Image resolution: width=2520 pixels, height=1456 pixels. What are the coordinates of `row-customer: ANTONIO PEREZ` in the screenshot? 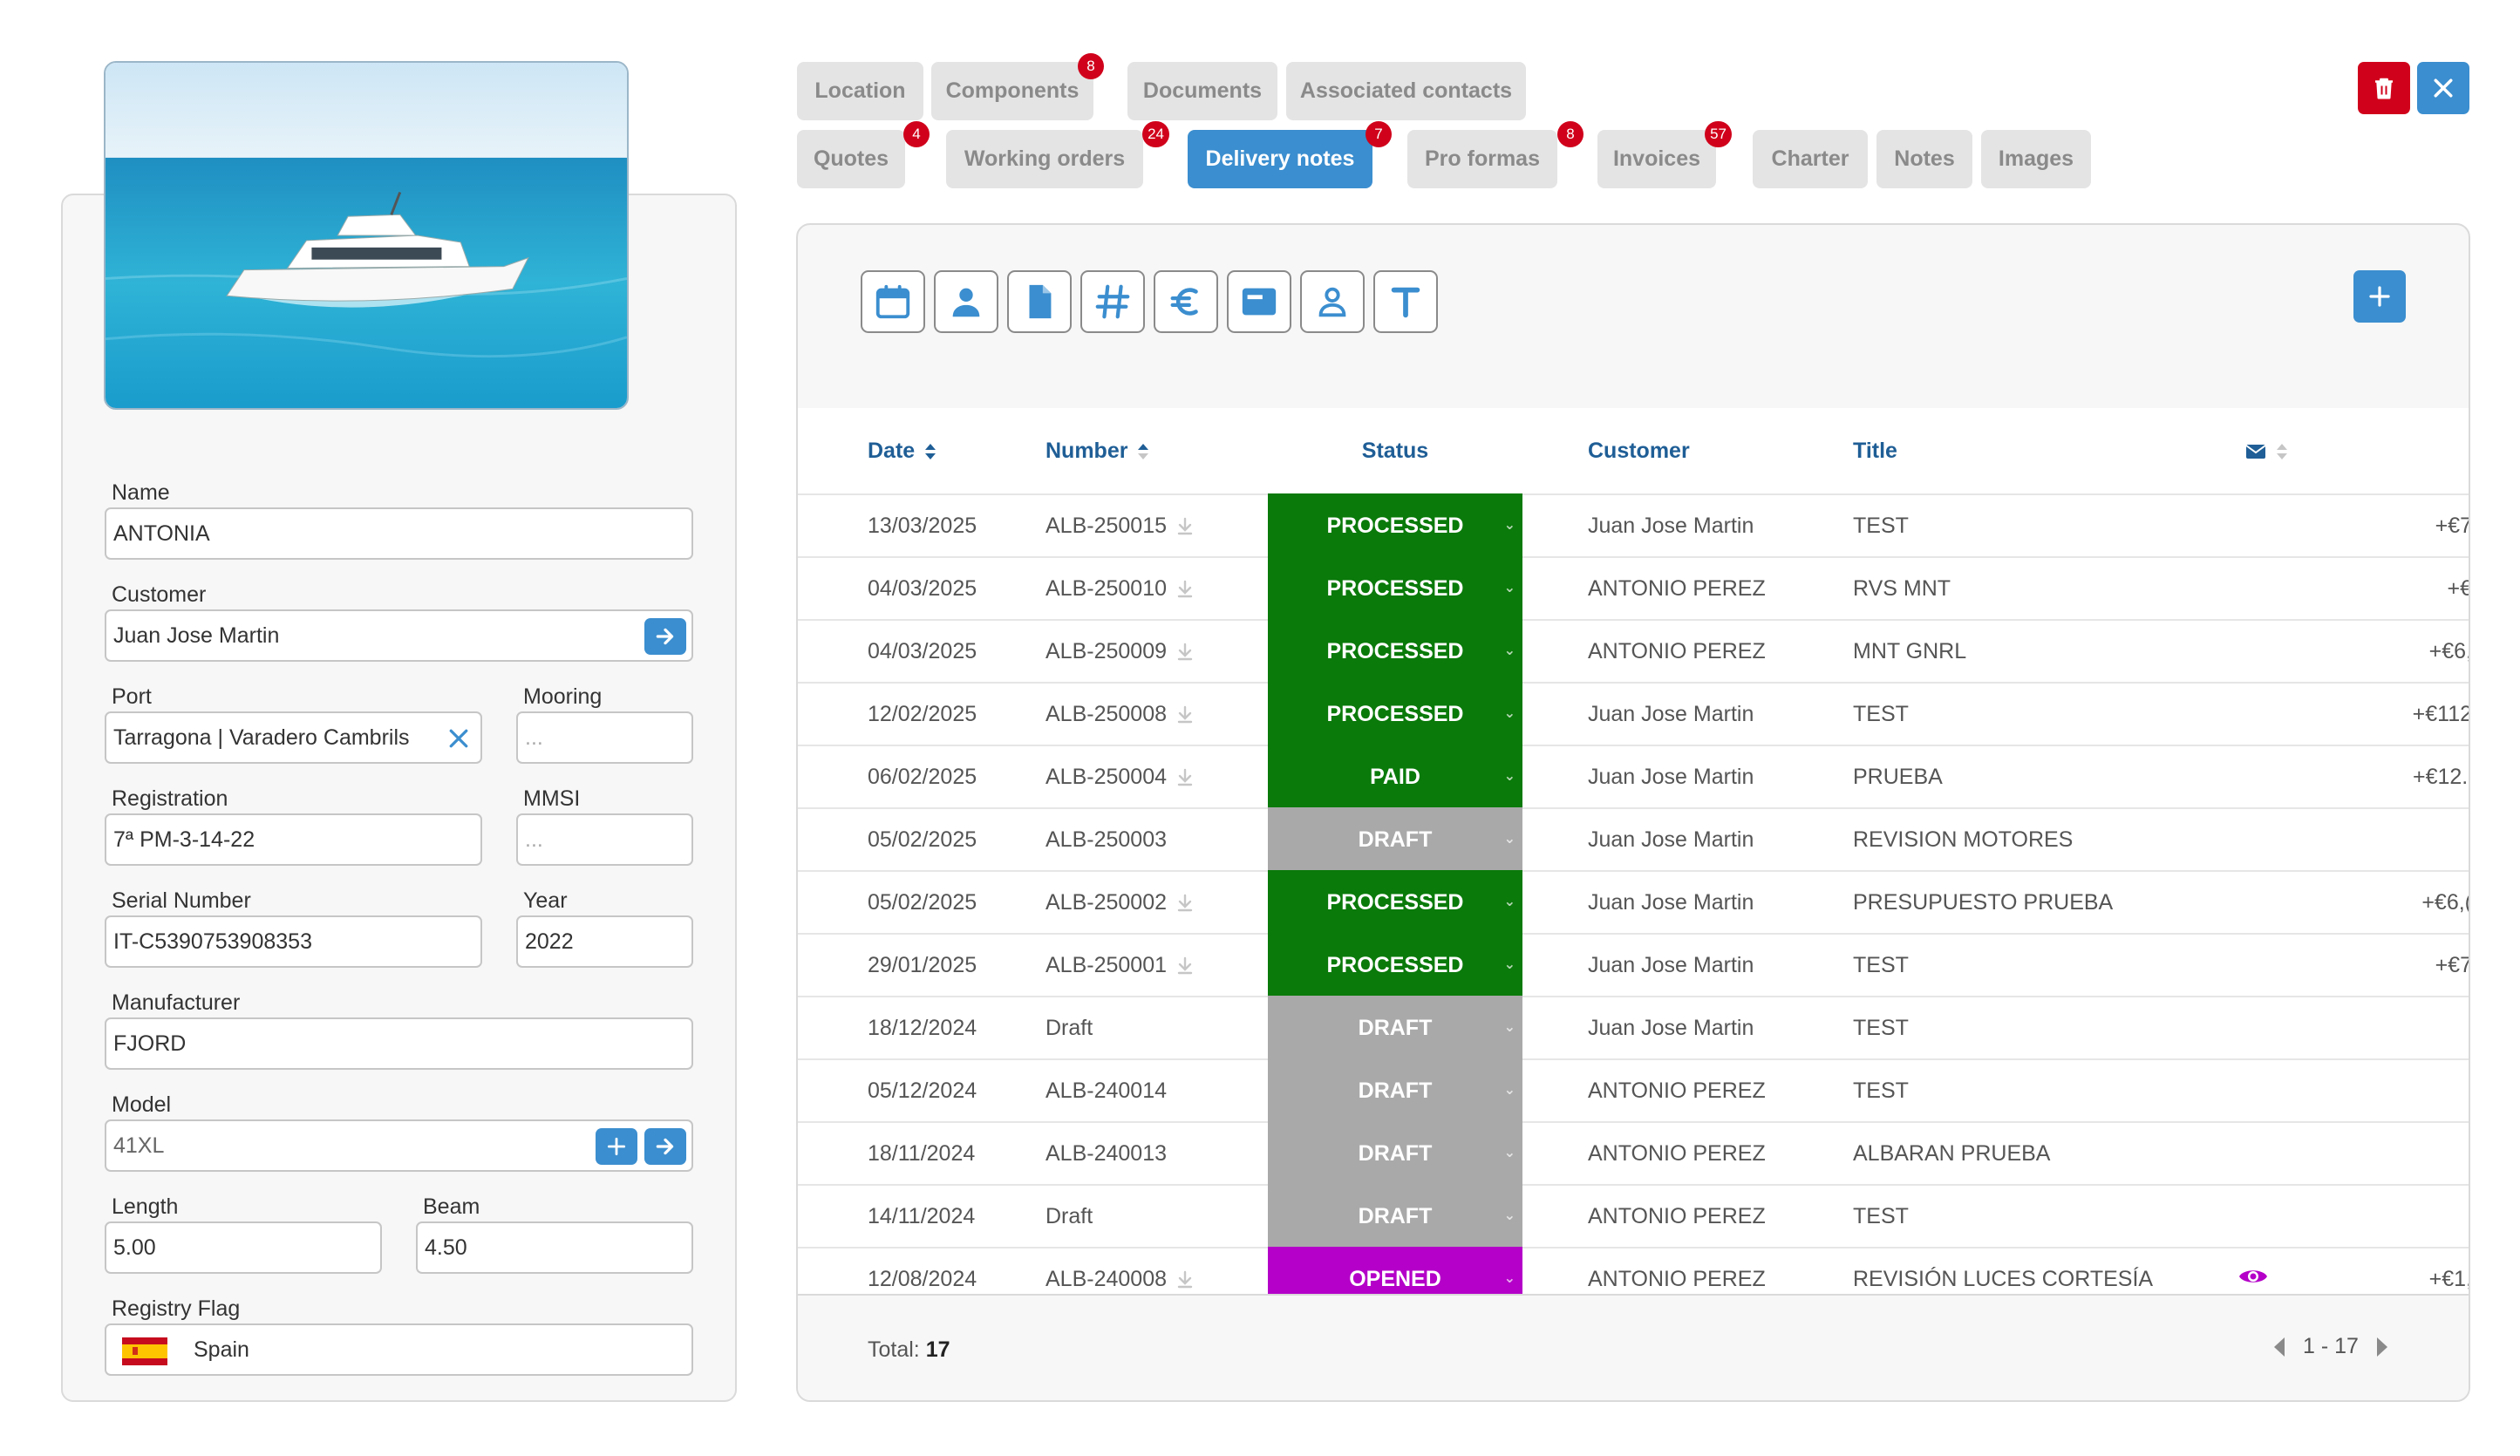 It's located at (1677, 1279).